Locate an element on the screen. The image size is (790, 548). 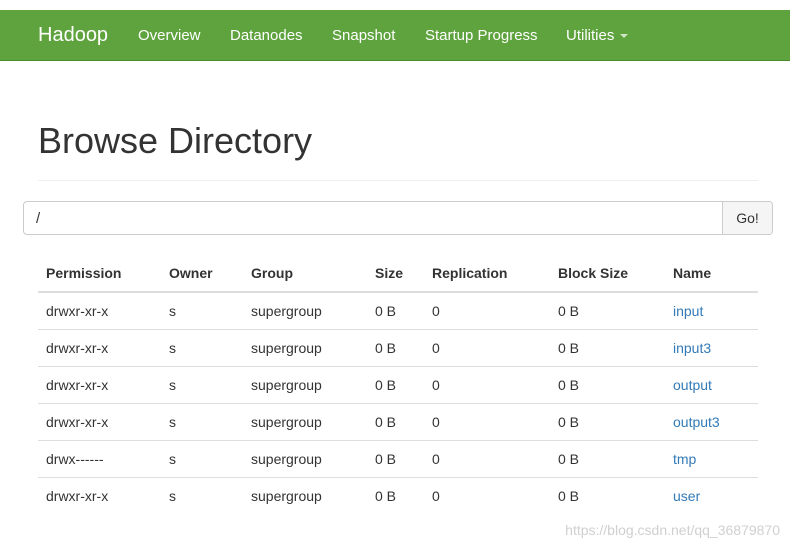
directory-link-output3: output3 is located at coordinates (696, 422).